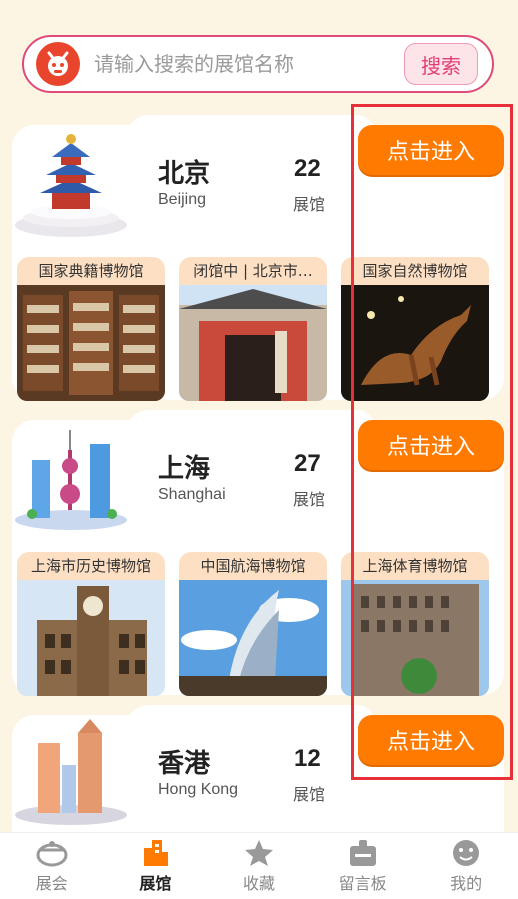  I want to click on temple-of-heaven-image, so click(71, 182).